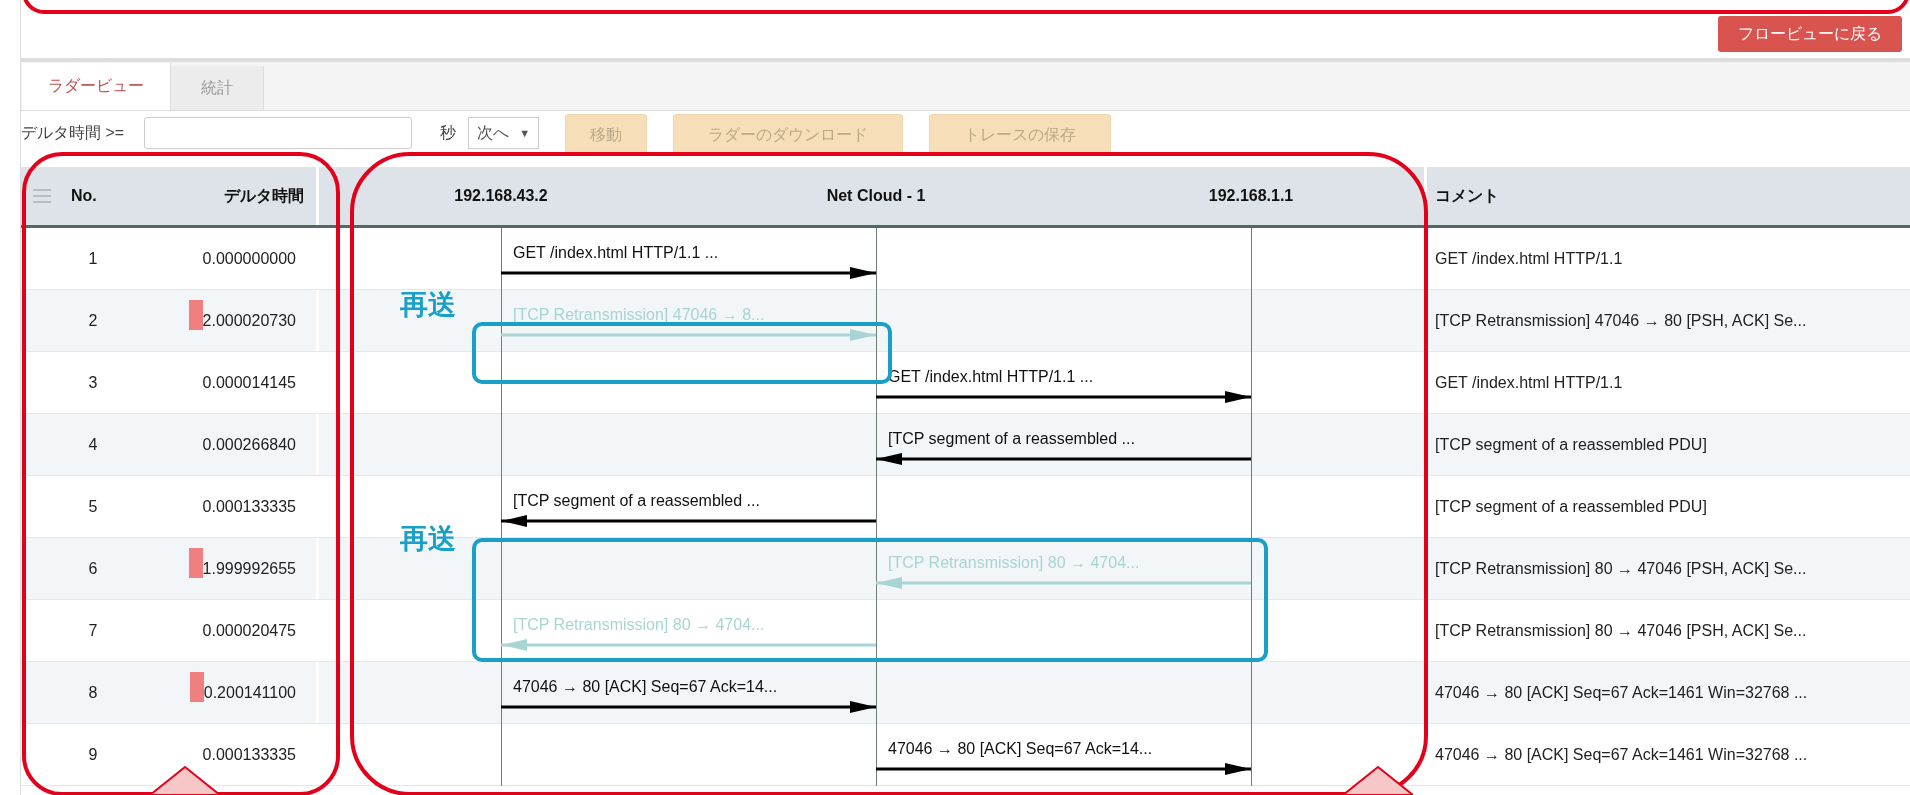 The height and width of the screenshot is (795, 1910). Describe the element at coordinates (1467, 195) in the screenshot. I see `column-header: コメント` at that location.